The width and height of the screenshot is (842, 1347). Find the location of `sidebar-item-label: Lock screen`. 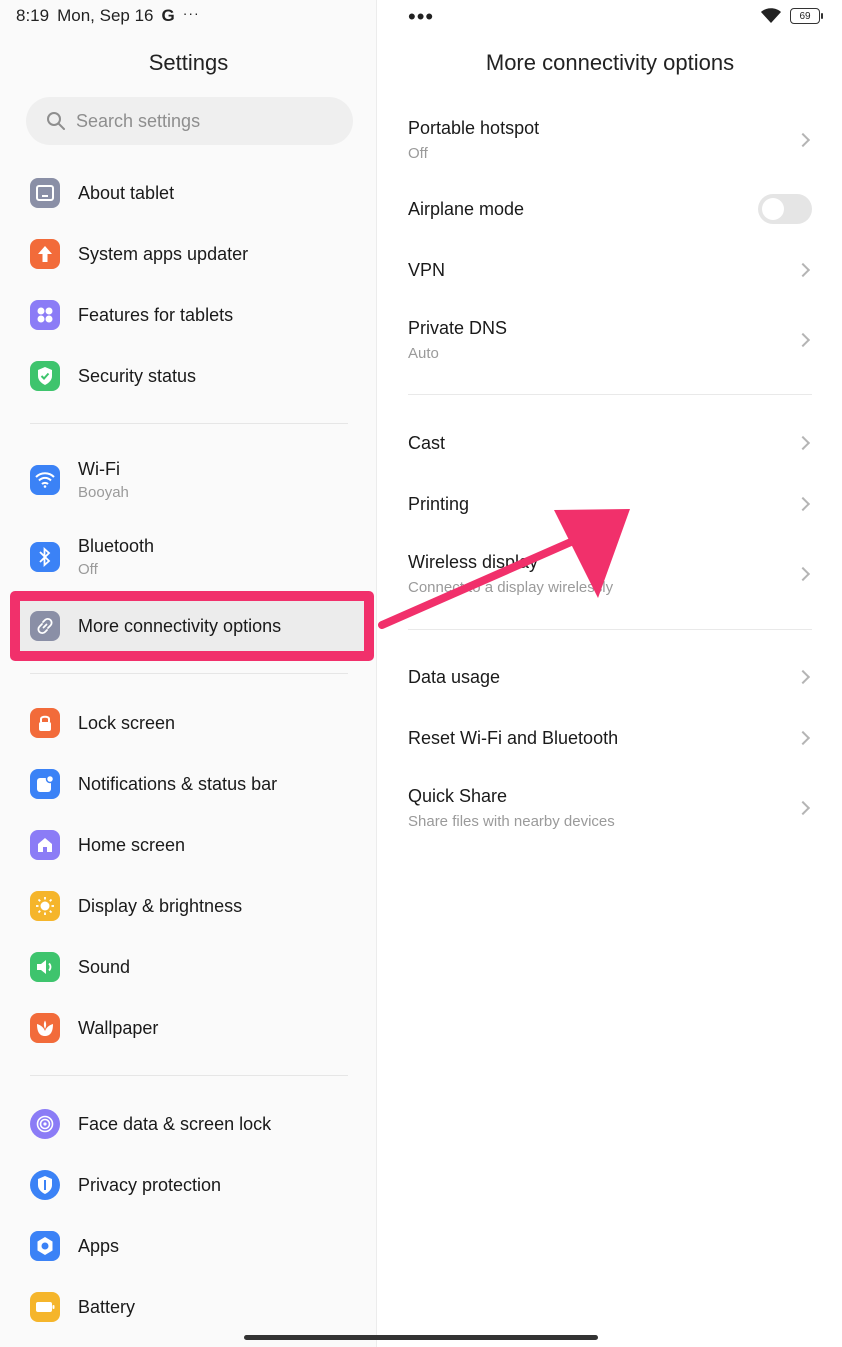

sidebar-item-label: Lock screen is located at coordinates (127, 722).